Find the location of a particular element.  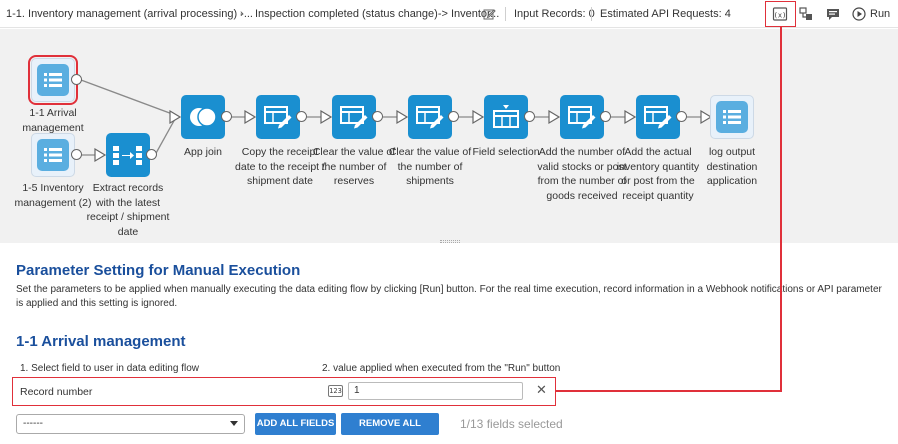

node-copy-receipt-date is located at coordinates (278, 117).